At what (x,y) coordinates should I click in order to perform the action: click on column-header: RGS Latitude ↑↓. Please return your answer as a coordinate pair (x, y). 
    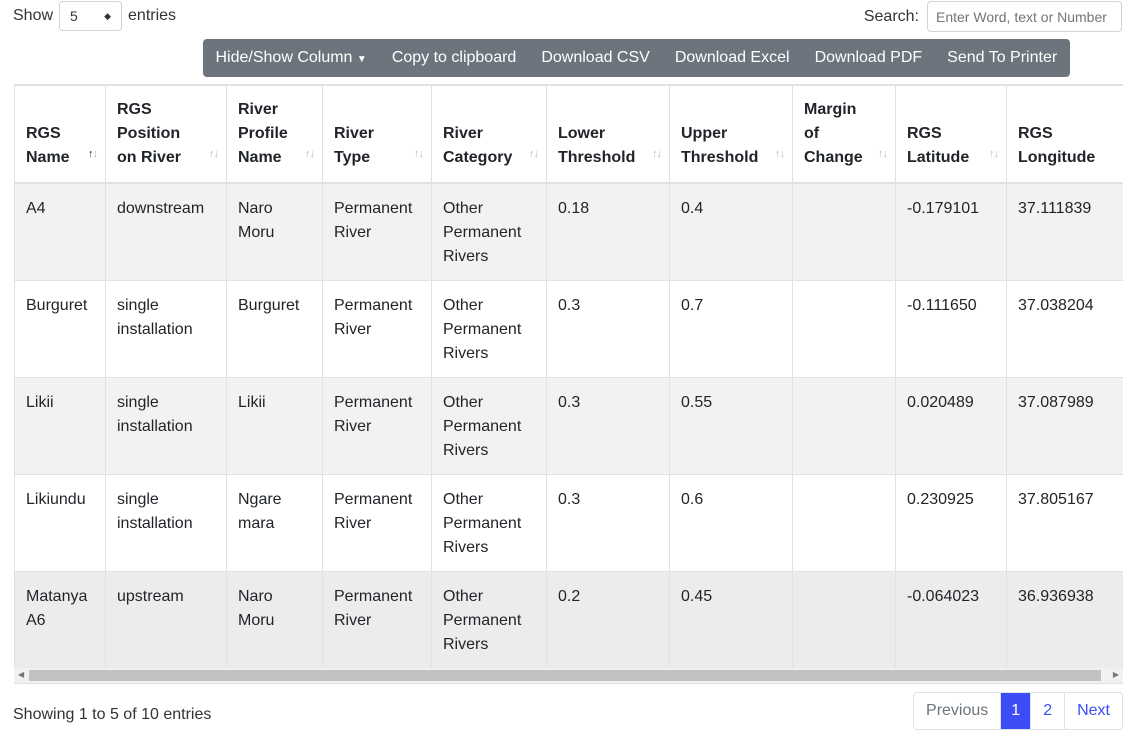
    Looking at the image, I should click on (951, 135).